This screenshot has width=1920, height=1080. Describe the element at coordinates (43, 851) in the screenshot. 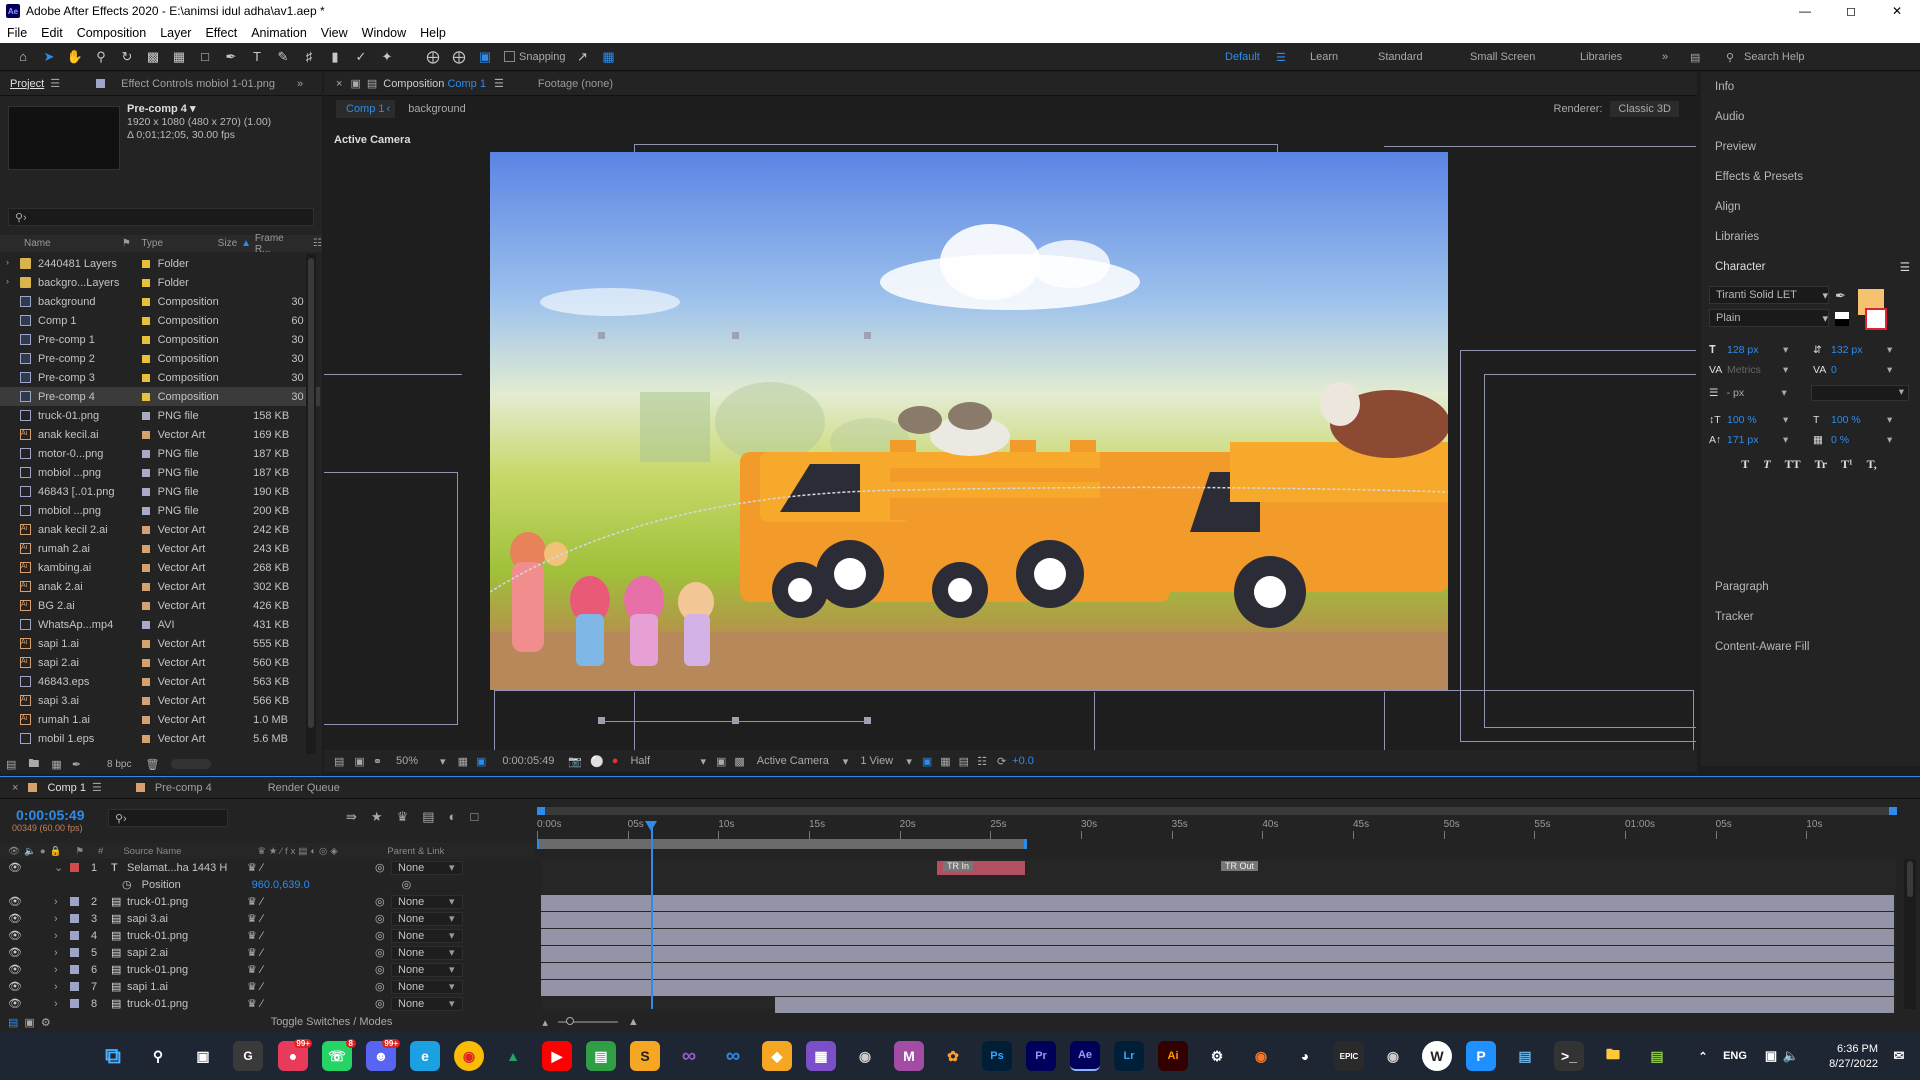

I see `solo-col-icon: ●` at that location.